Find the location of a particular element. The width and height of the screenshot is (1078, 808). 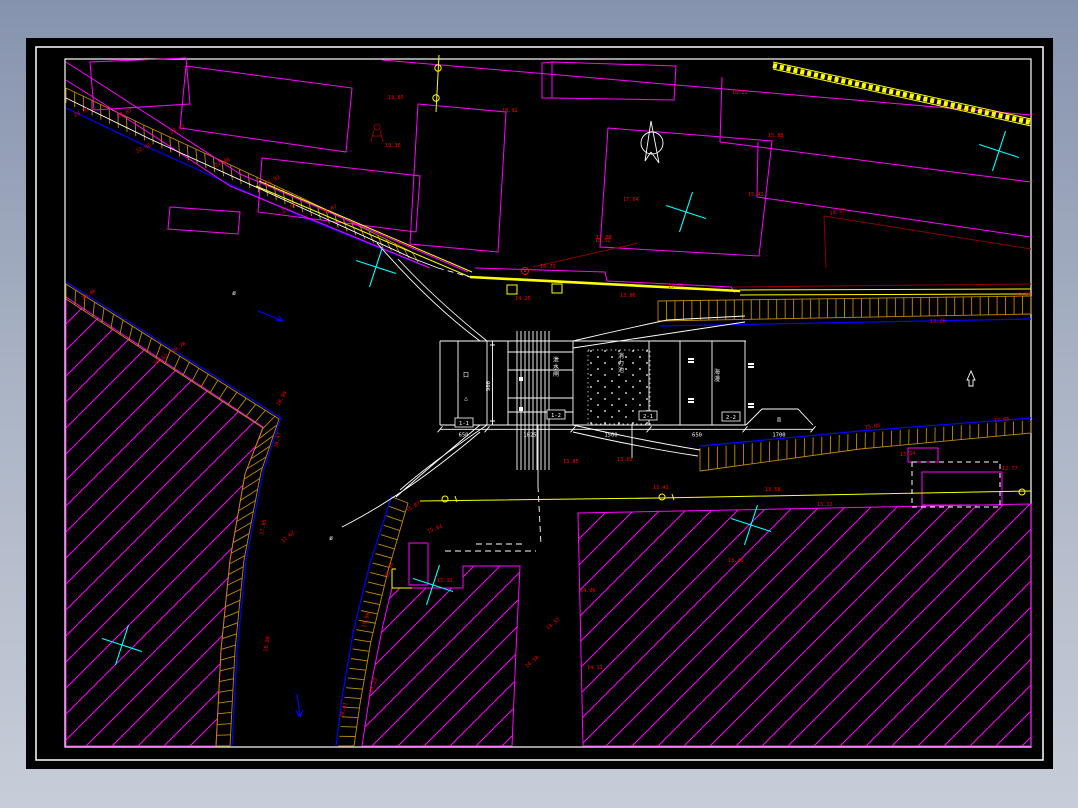

structure-label: 皿 is located at coordinates (779, 420).